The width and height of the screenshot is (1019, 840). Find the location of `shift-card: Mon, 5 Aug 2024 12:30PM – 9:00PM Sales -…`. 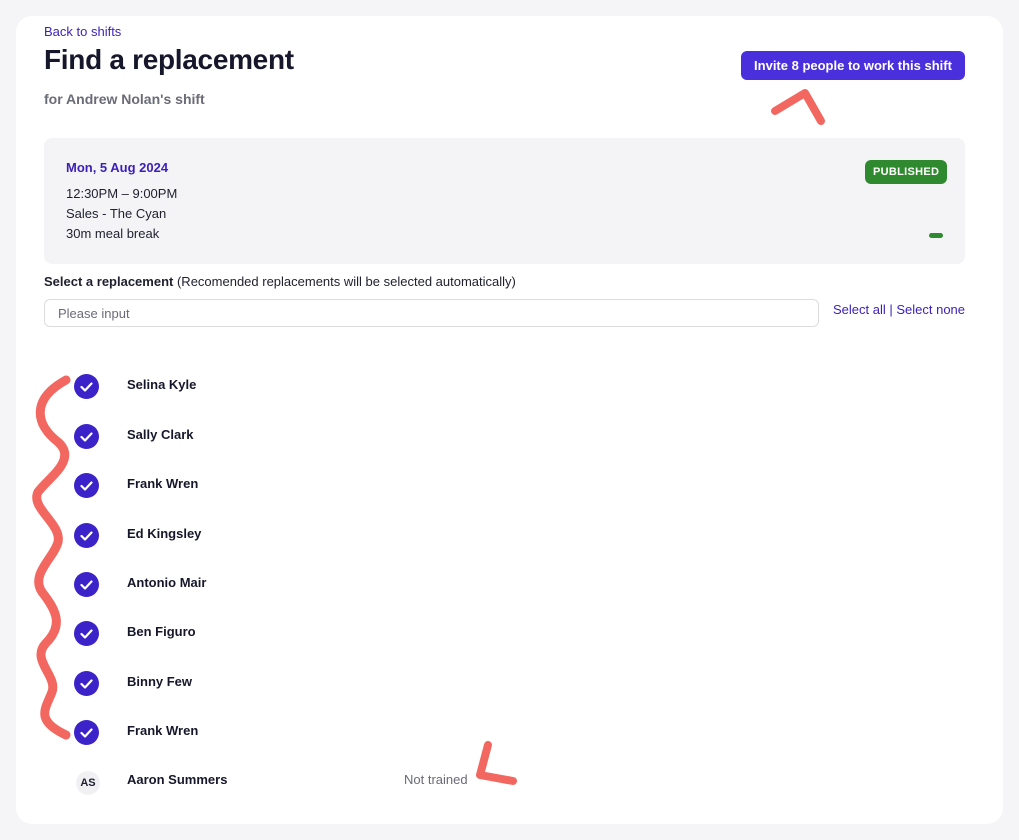

shift-card: Mon, 5 Aug 2024 12:30PM – 9:00PM Sales -… is located at coordinates (504, 201).